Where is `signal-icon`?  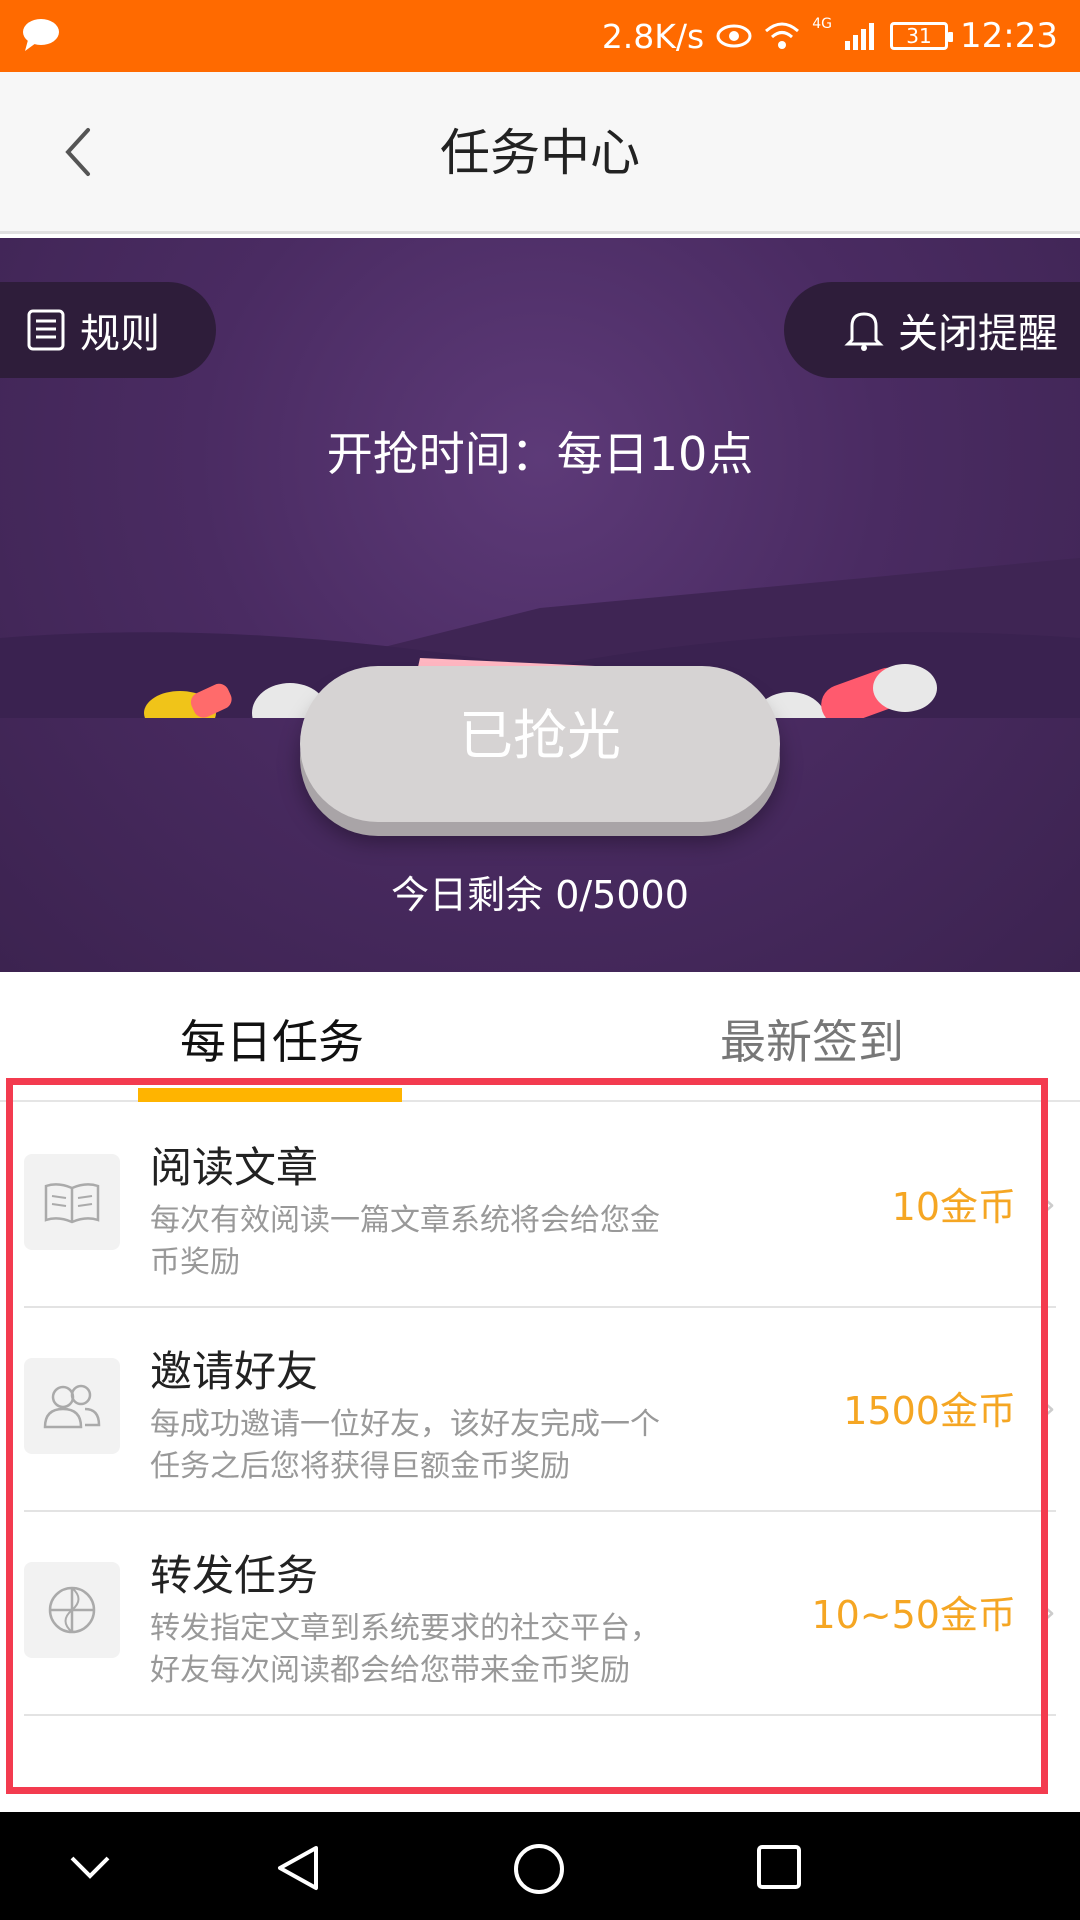
signal-icon is located at coordinates (860, 36).